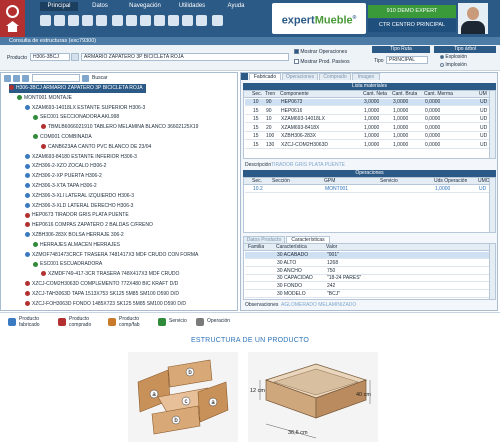  I want to click on material-cell-neta: 1,0000, so click(372, 144).